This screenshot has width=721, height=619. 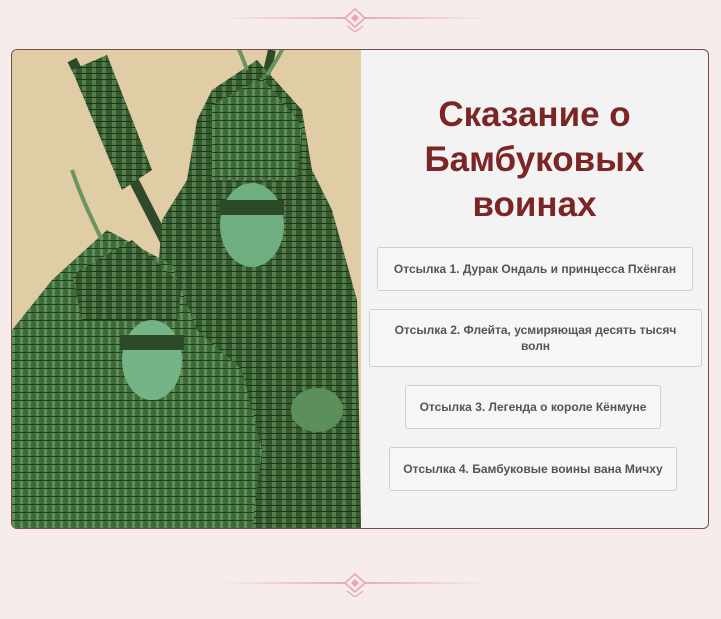 I want to click on reference-3-button: Отсылка 3. Легенда о короле Кёнмуне, so click(x=533, y=407).